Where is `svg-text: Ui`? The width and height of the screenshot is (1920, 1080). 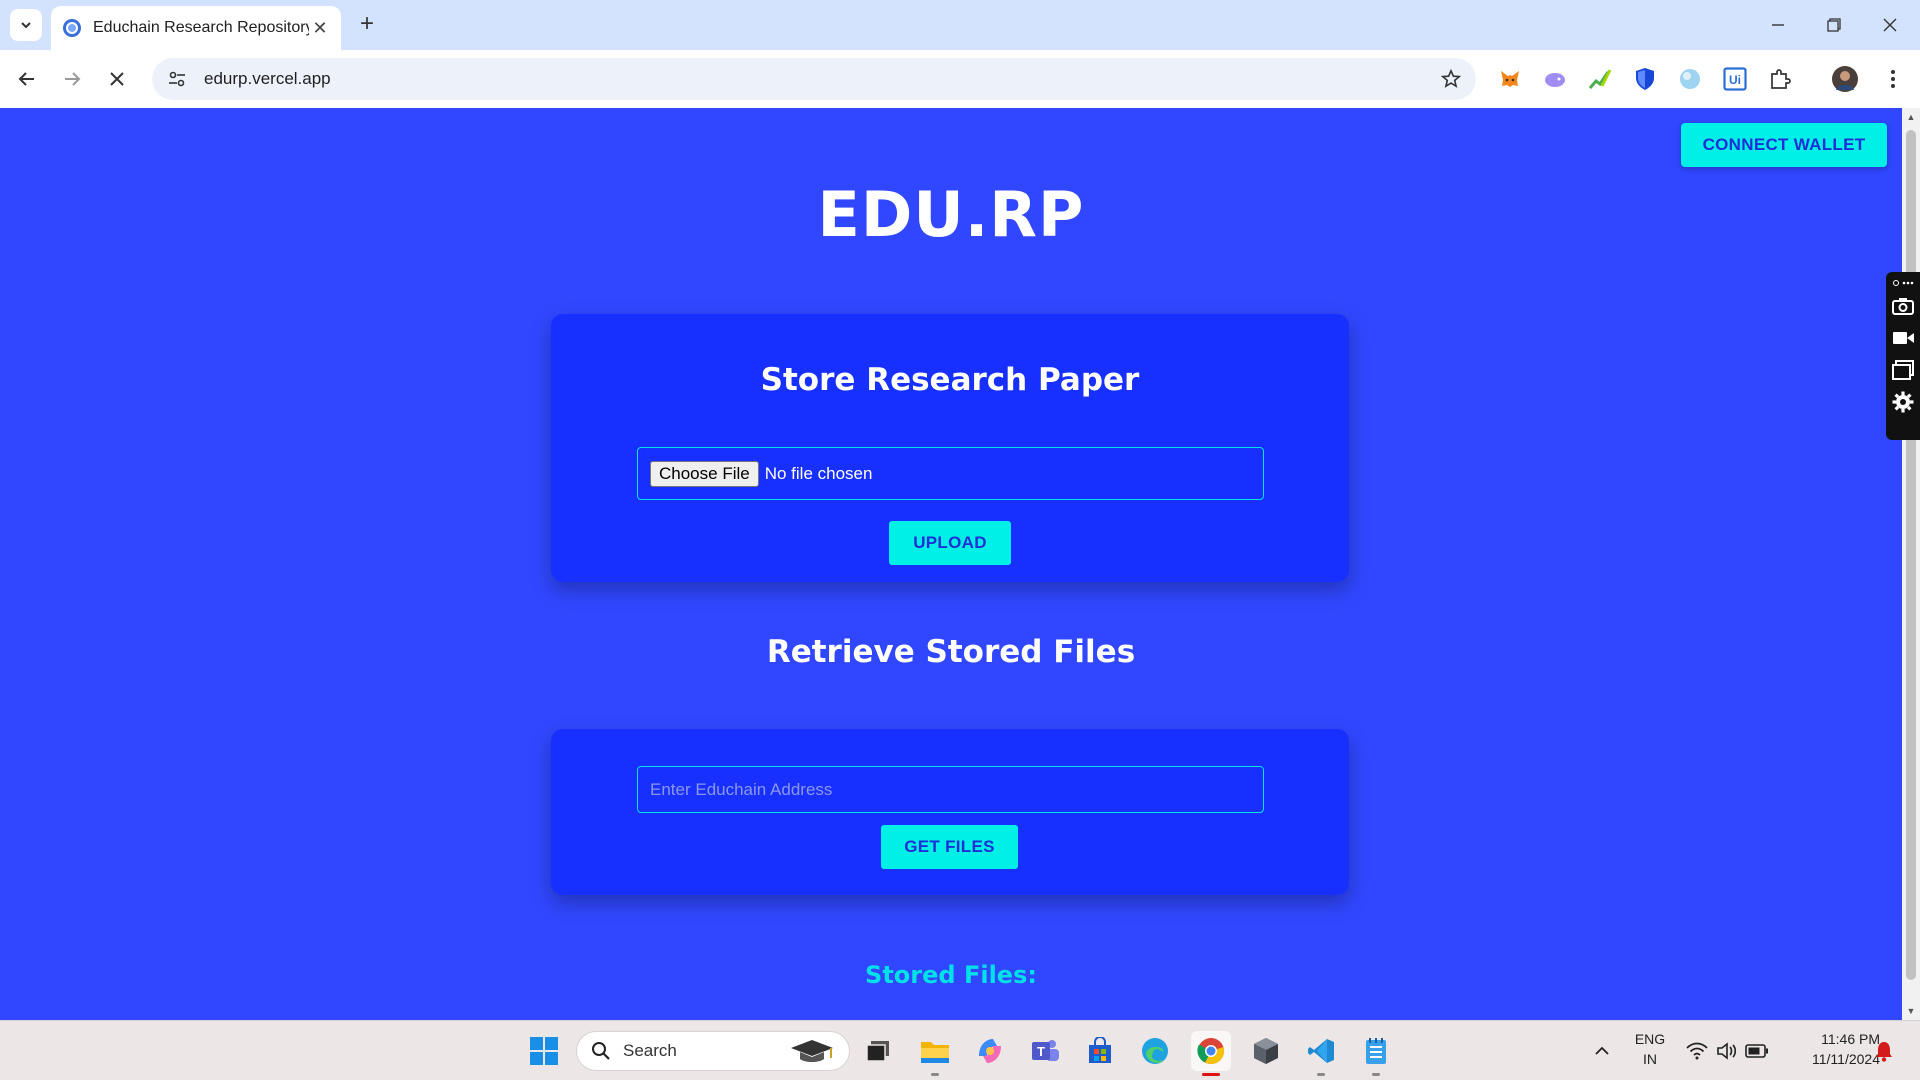
svg-text: Ui is located at coordinates (1735, 80).